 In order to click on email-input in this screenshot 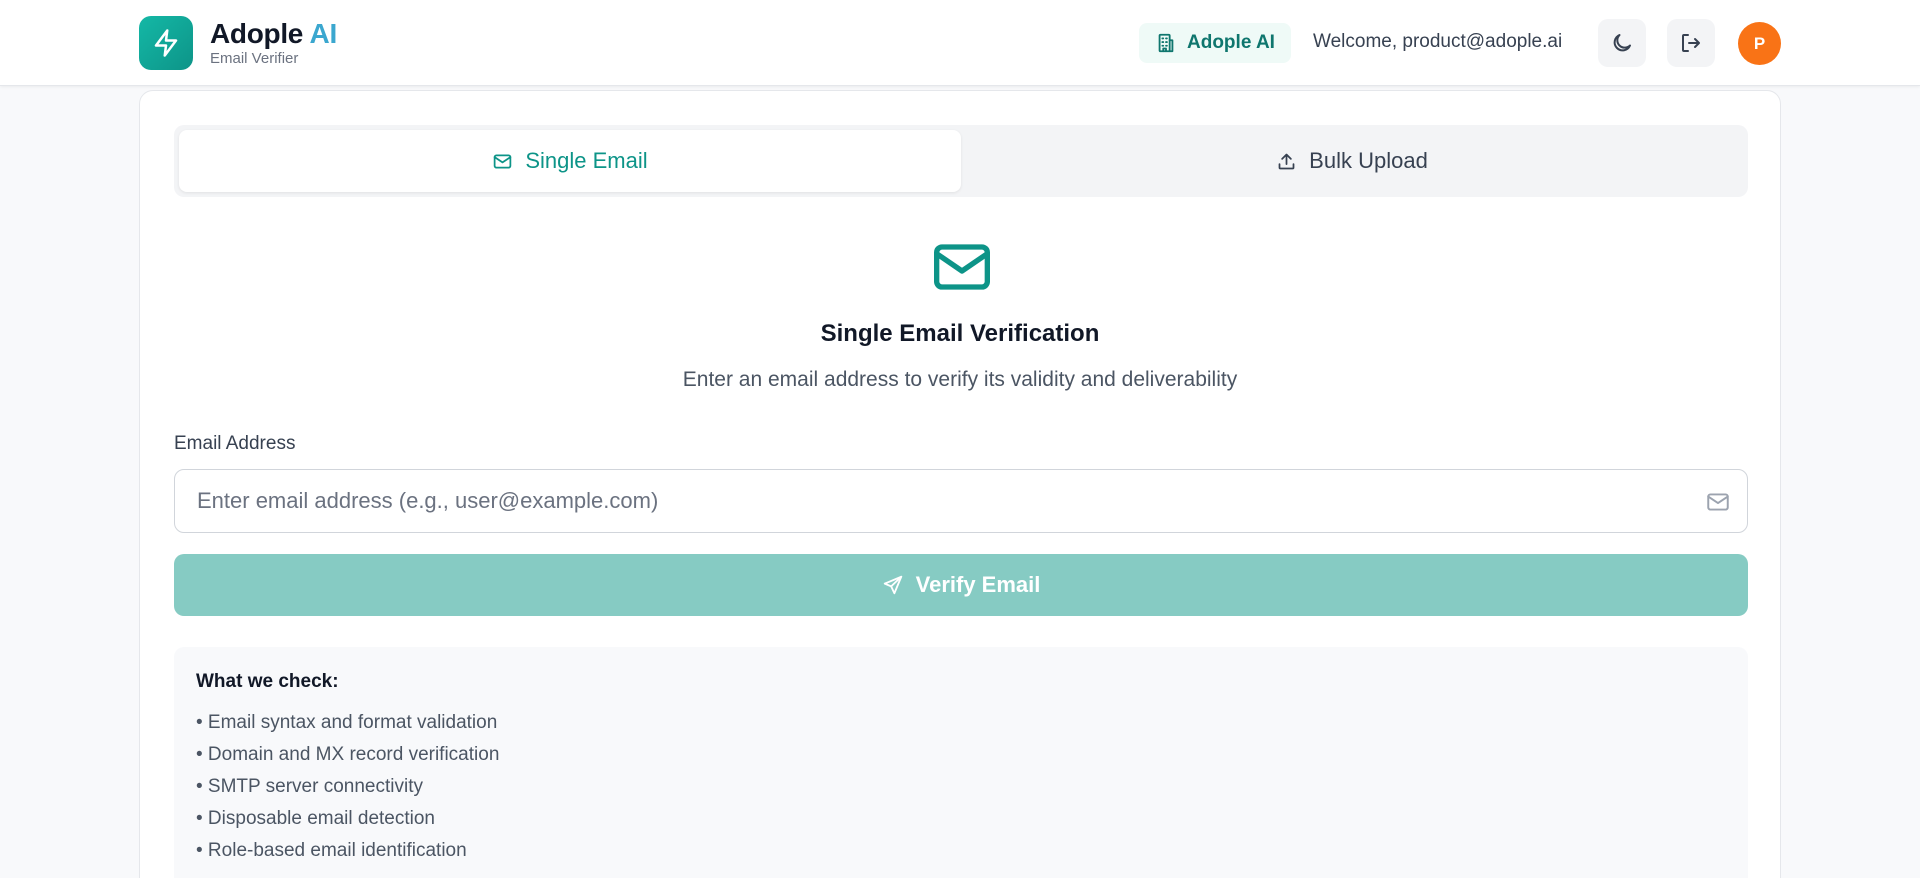, I will do `click(961, 501)`.